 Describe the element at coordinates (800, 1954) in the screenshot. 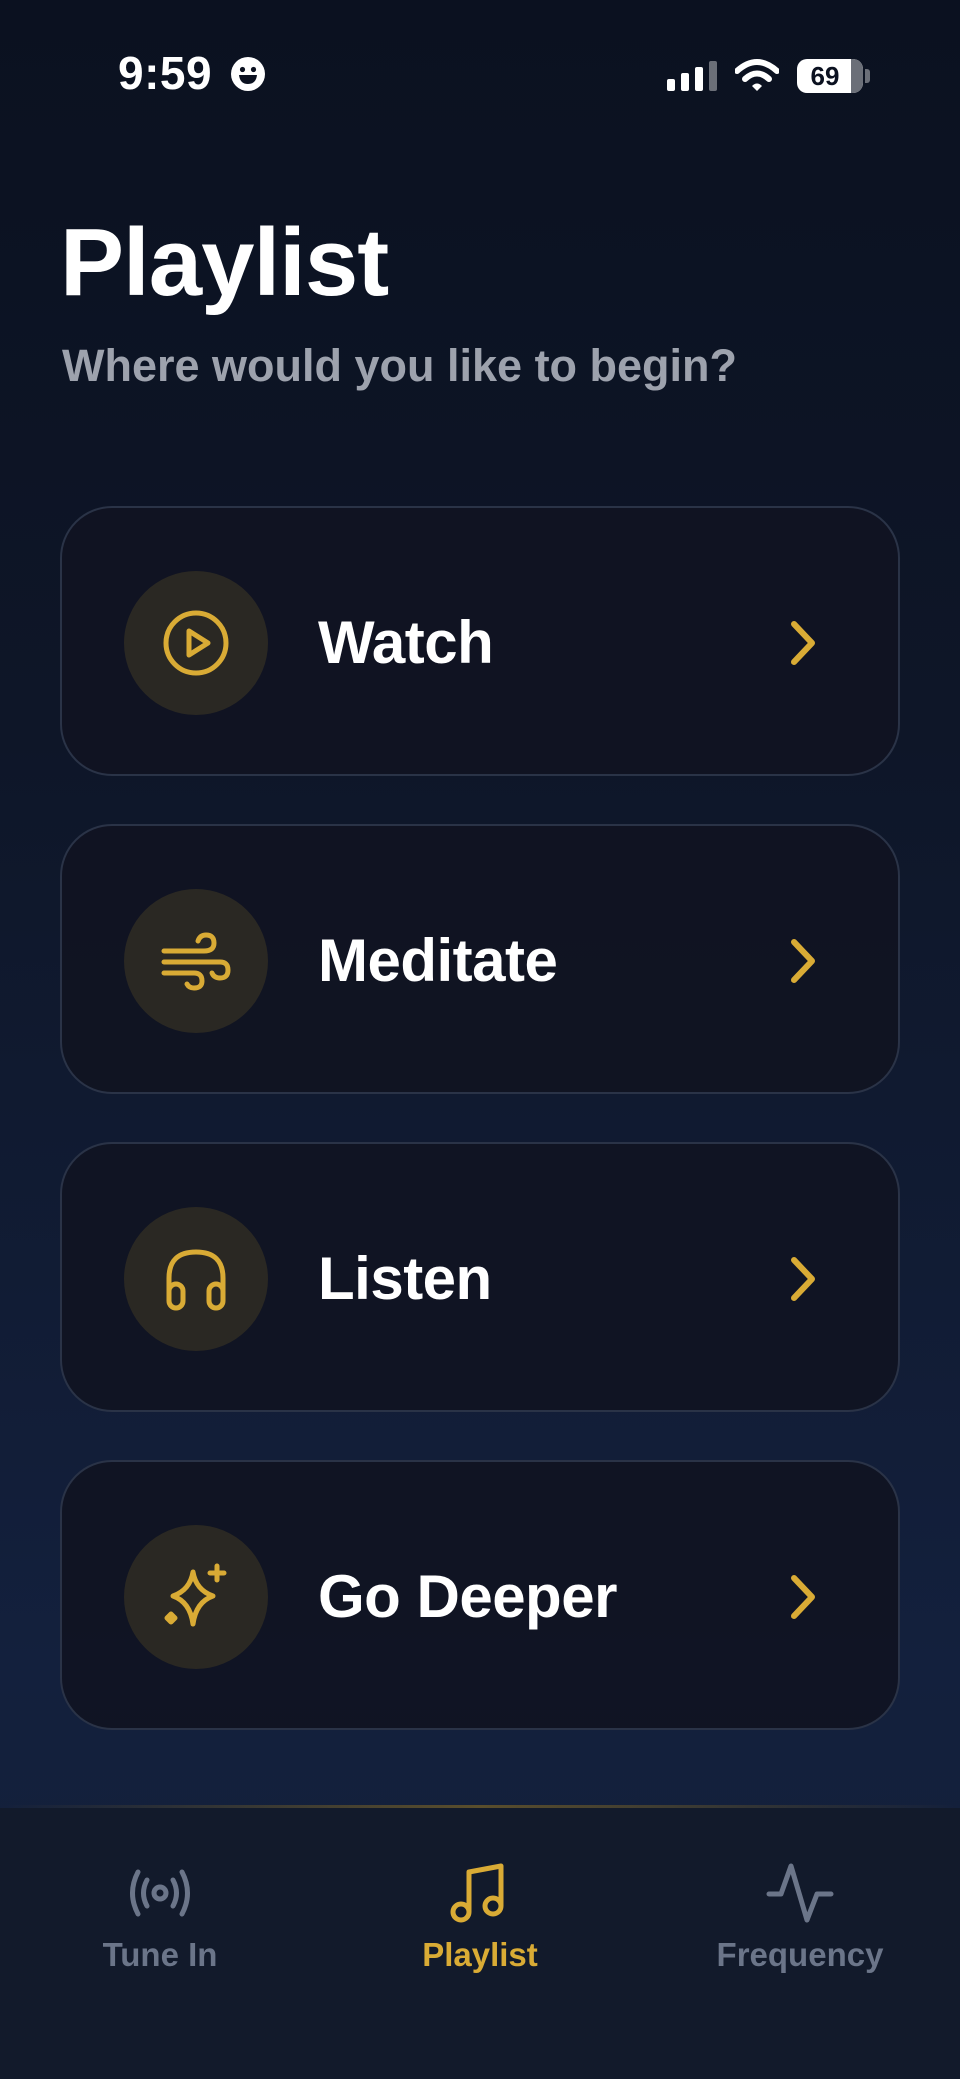

I see `tab-label: Frequency` at that location.